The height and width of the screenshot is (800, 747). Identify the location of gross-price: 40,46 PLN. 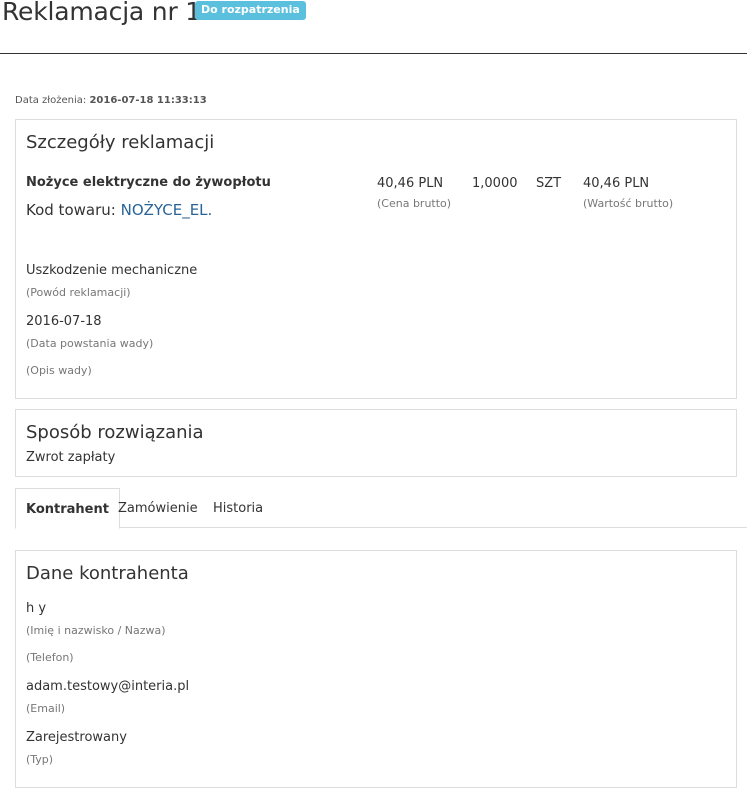
(410, 183).